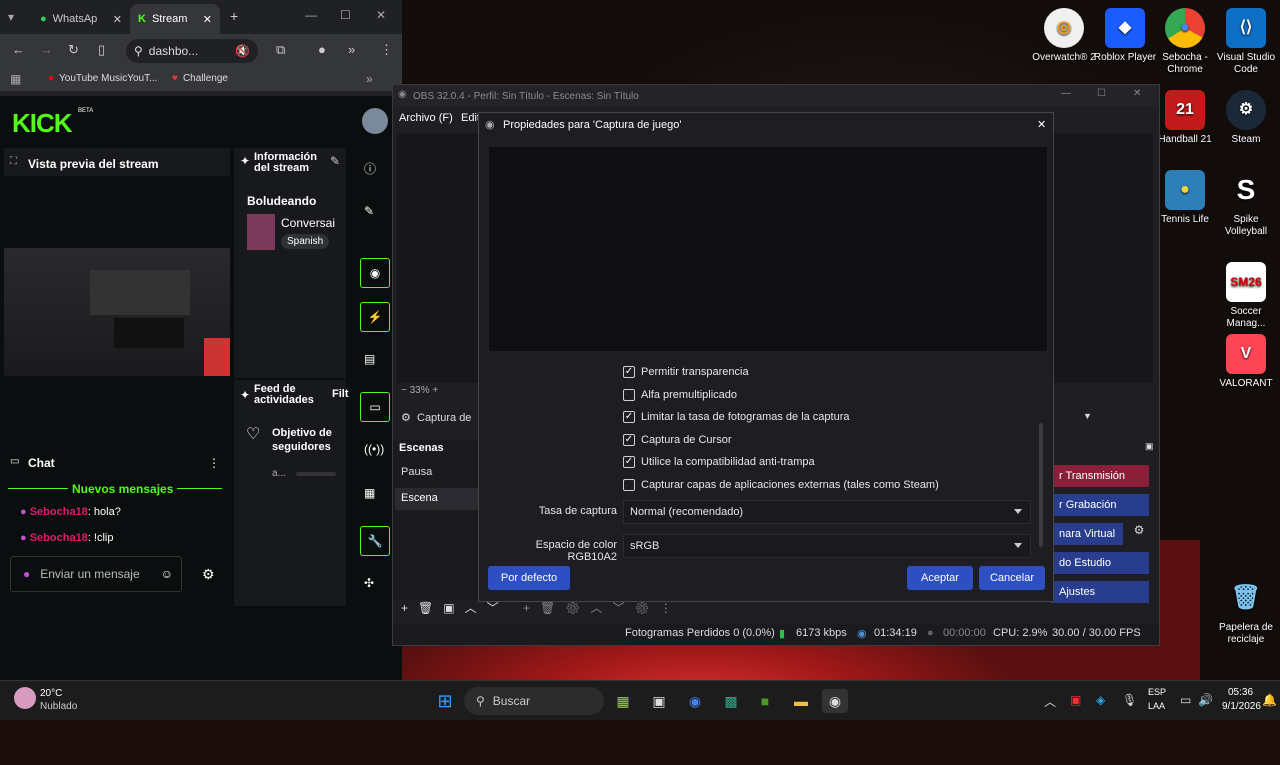 This screenshot has height=765, width=1280. I want to click on minecraft-icon: ■, so click(765, 701).